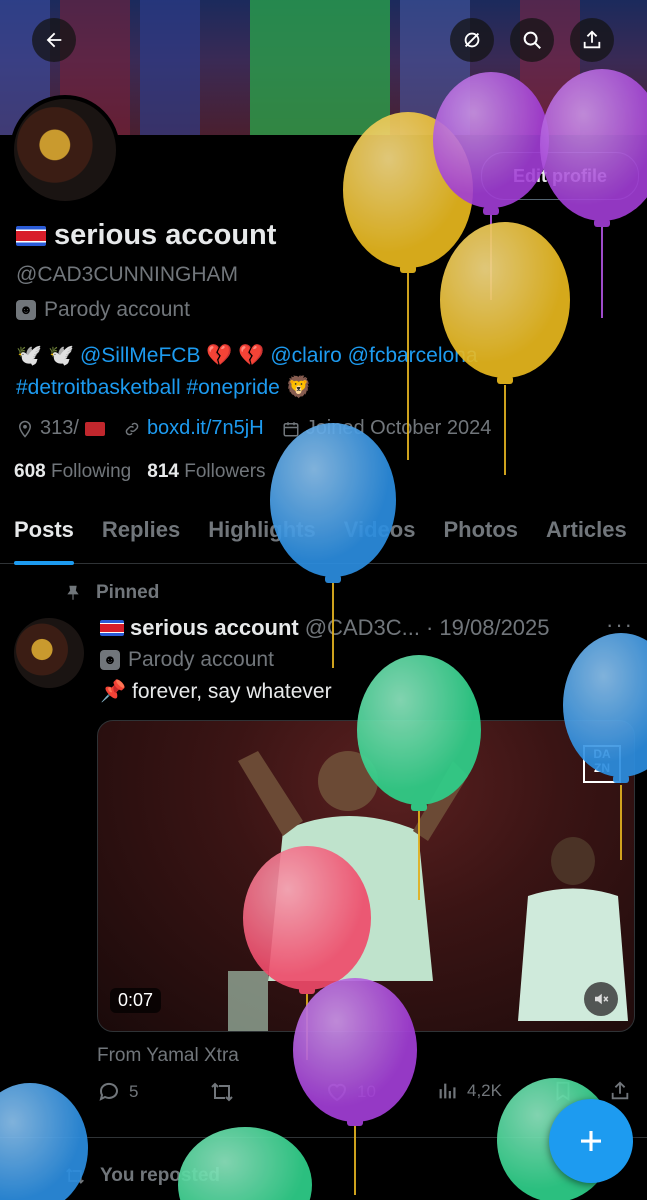  I want to click on joined-text: Joined October 2024, so click(398, 428).